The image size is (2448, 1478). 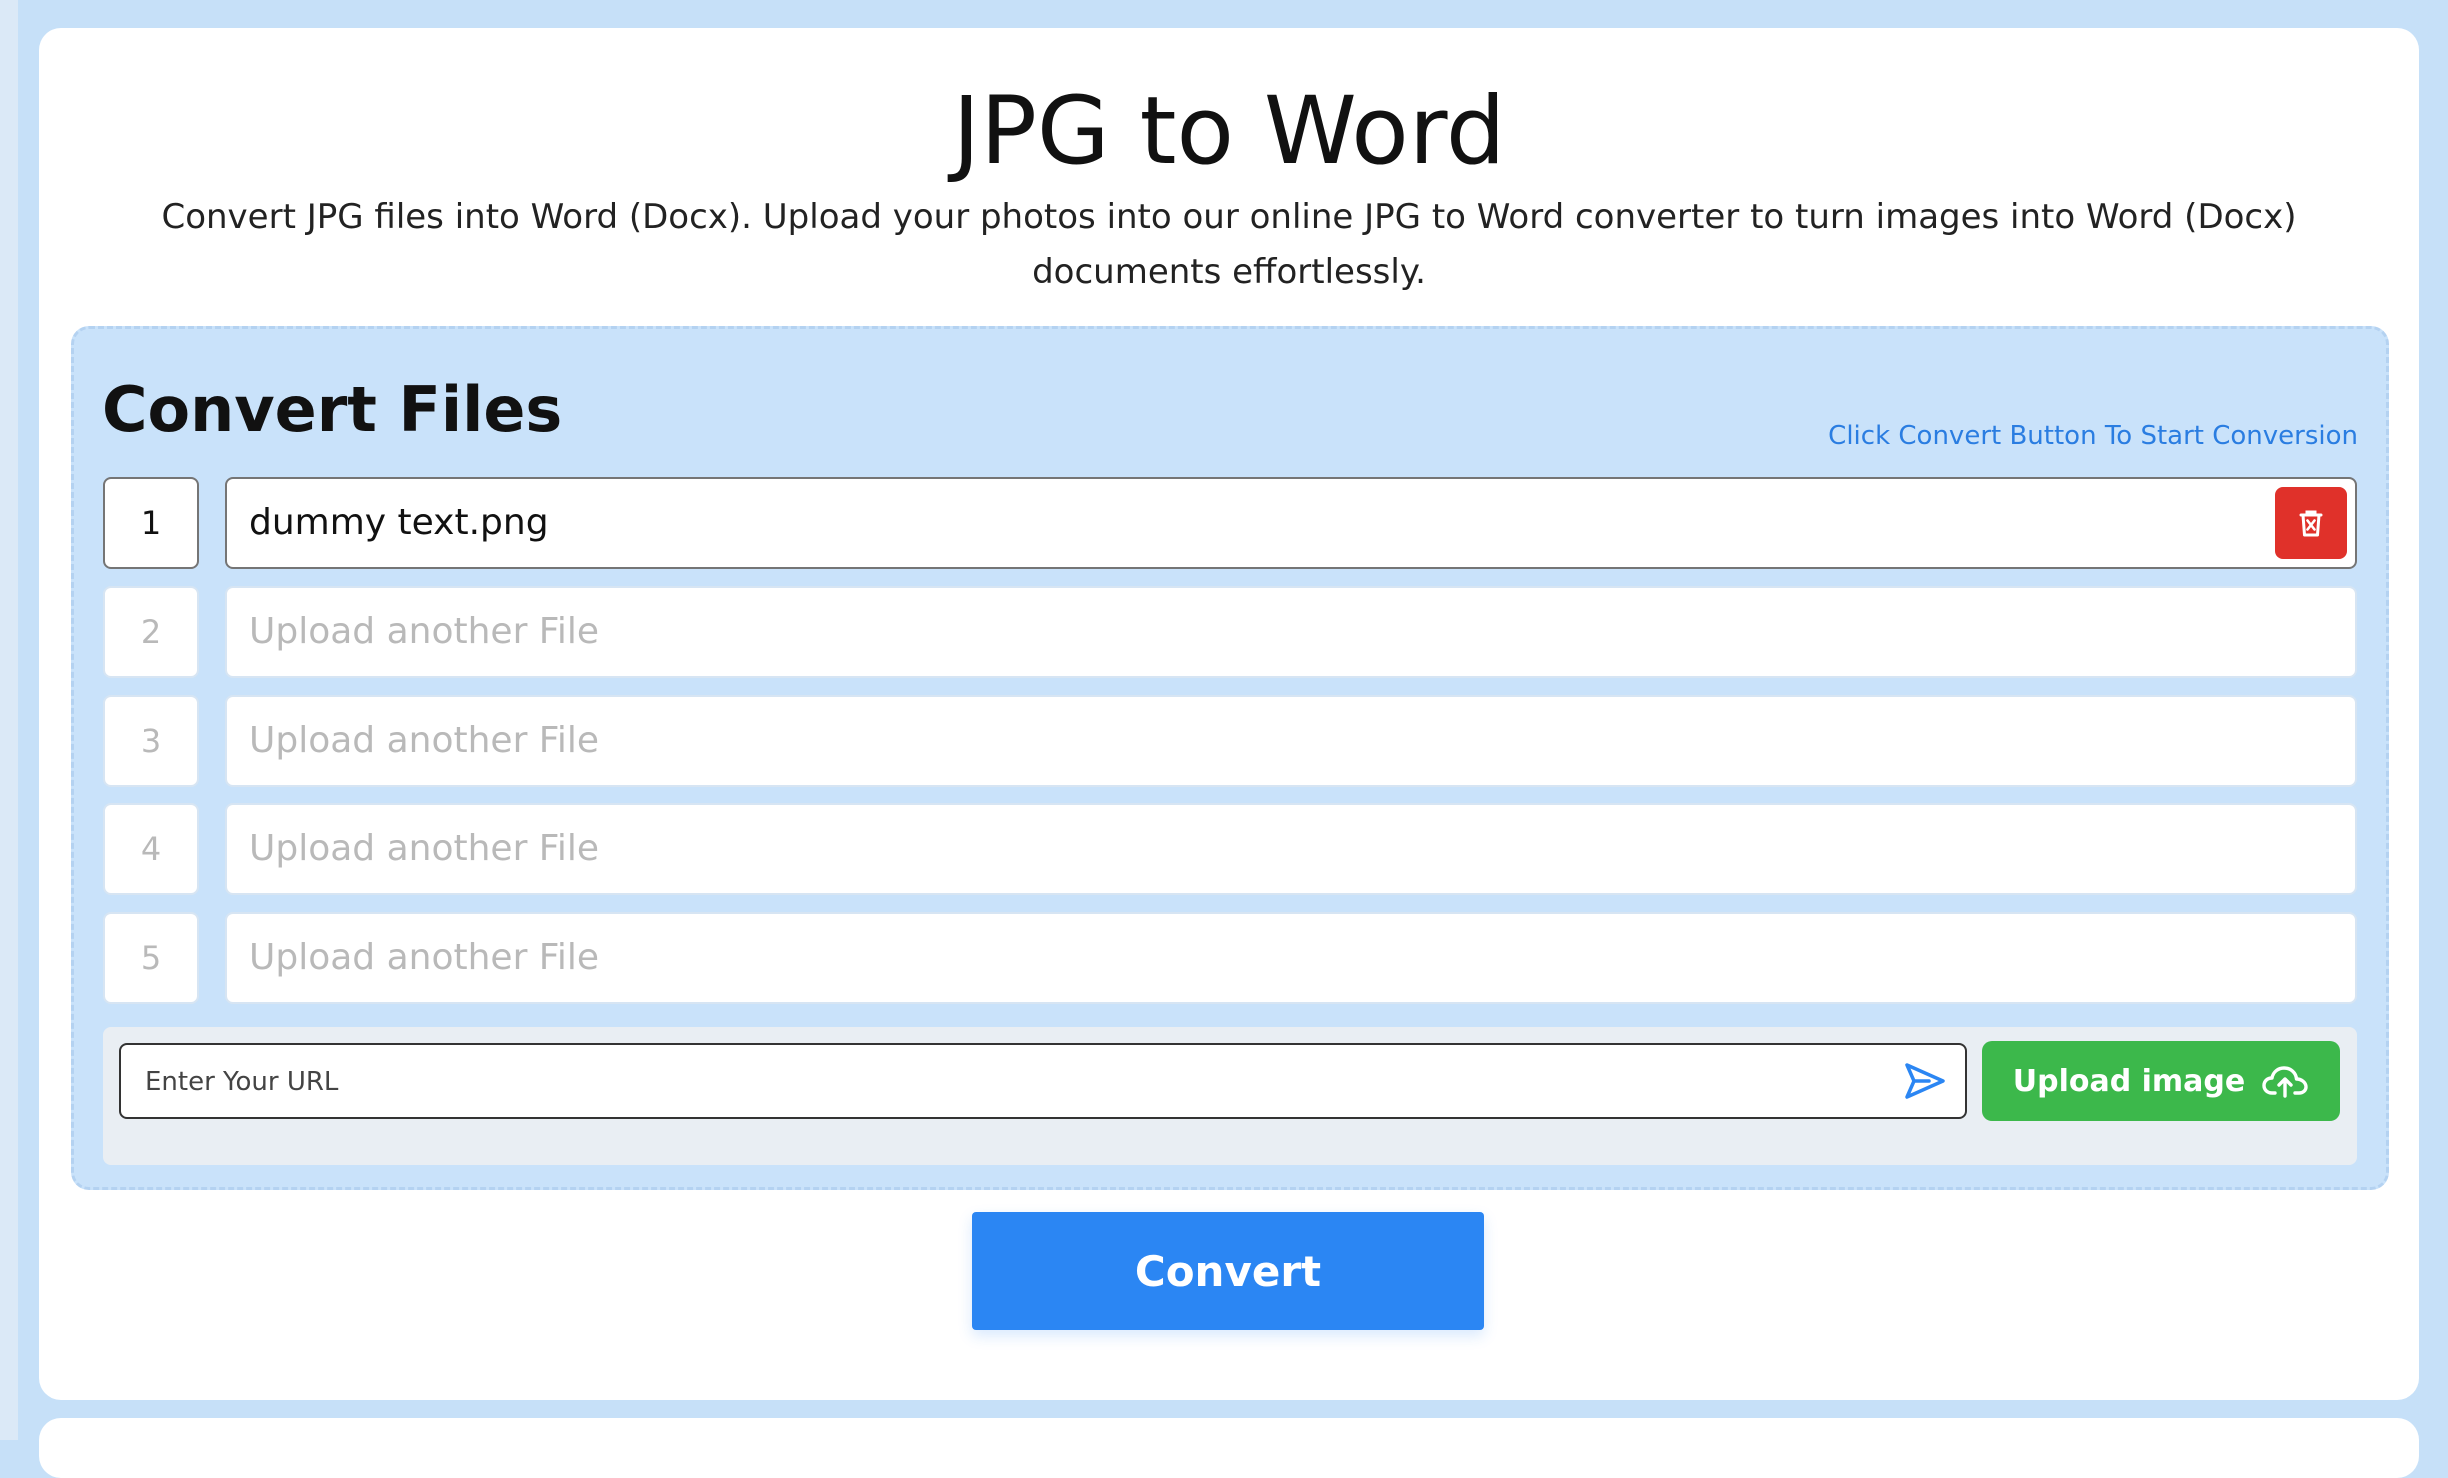 I want to click on file-number: 5, so click(x=151, y=958).